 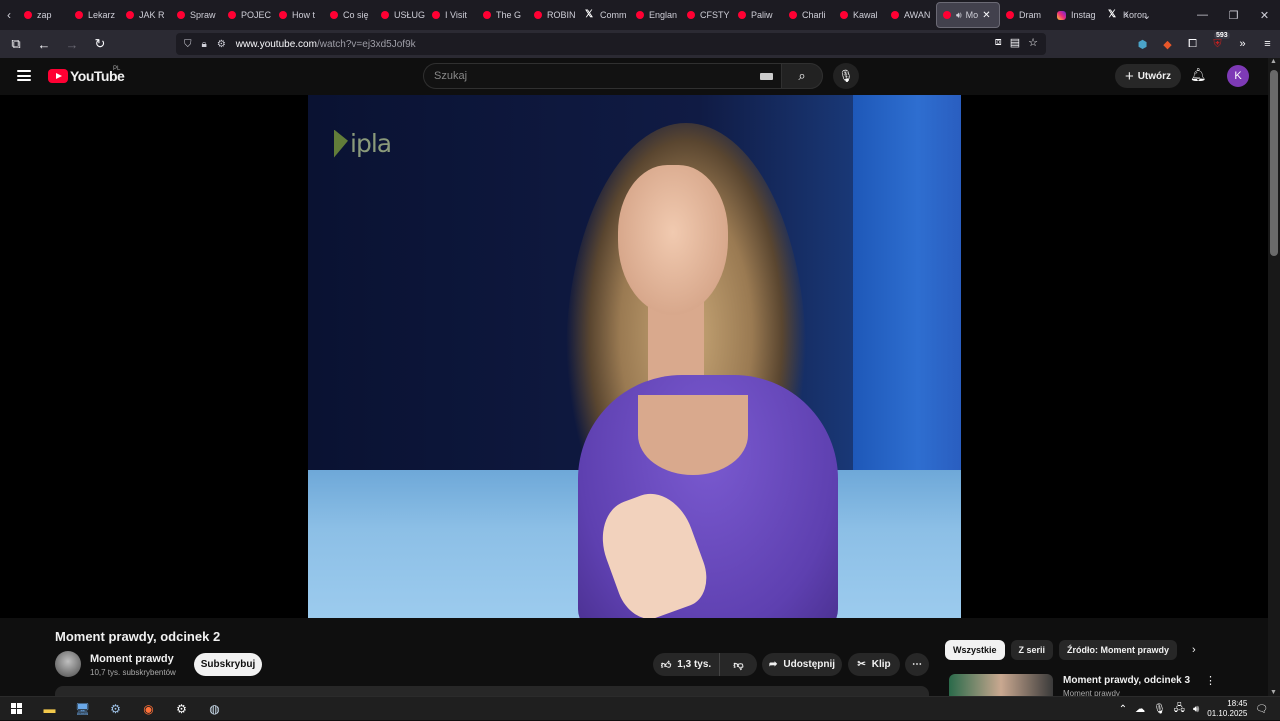 I want to click on volume-icon: 🔊︎, so click(x=1196, y=709).